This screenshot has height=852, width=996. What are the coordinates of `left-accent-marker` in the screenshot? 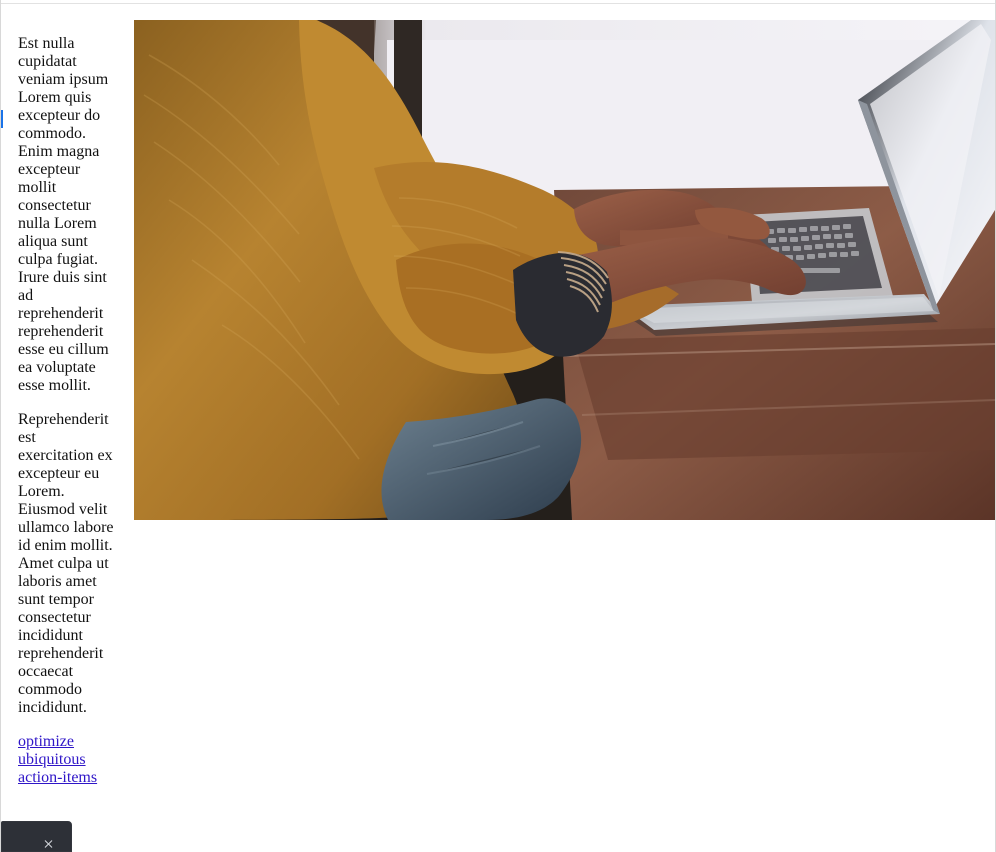 It's located at (2, 119).